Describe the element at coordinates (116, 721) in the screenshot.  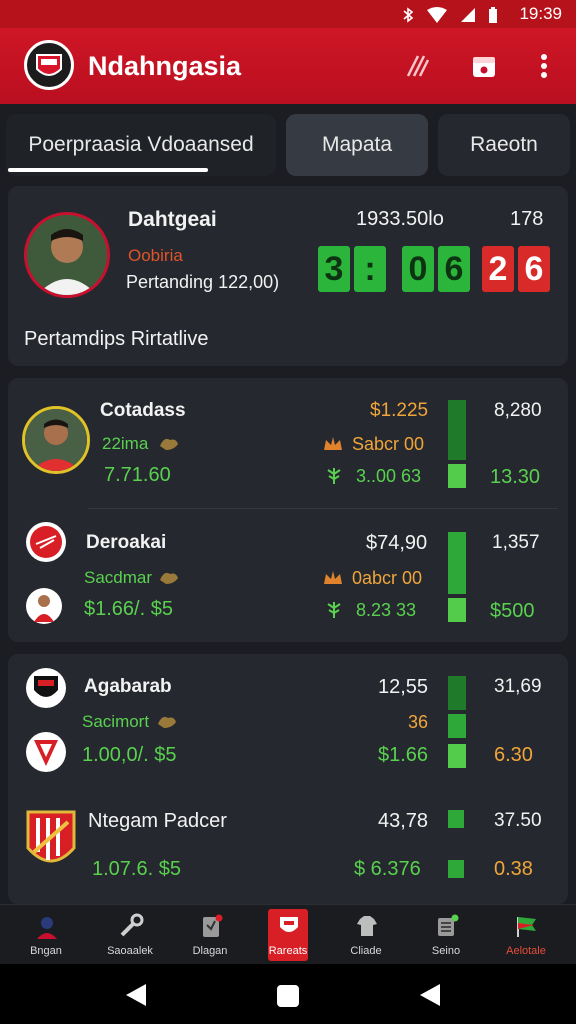
I see `team-sub: Sacimort` at that location.